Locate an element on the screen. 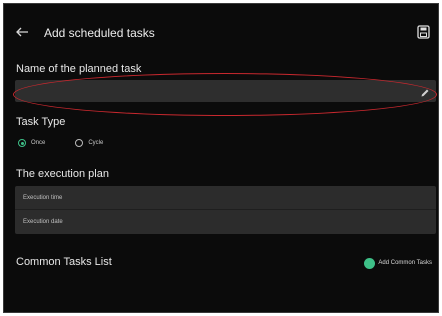  task-type-radio-group: Once Cycle is located at coordinates (75, 143).